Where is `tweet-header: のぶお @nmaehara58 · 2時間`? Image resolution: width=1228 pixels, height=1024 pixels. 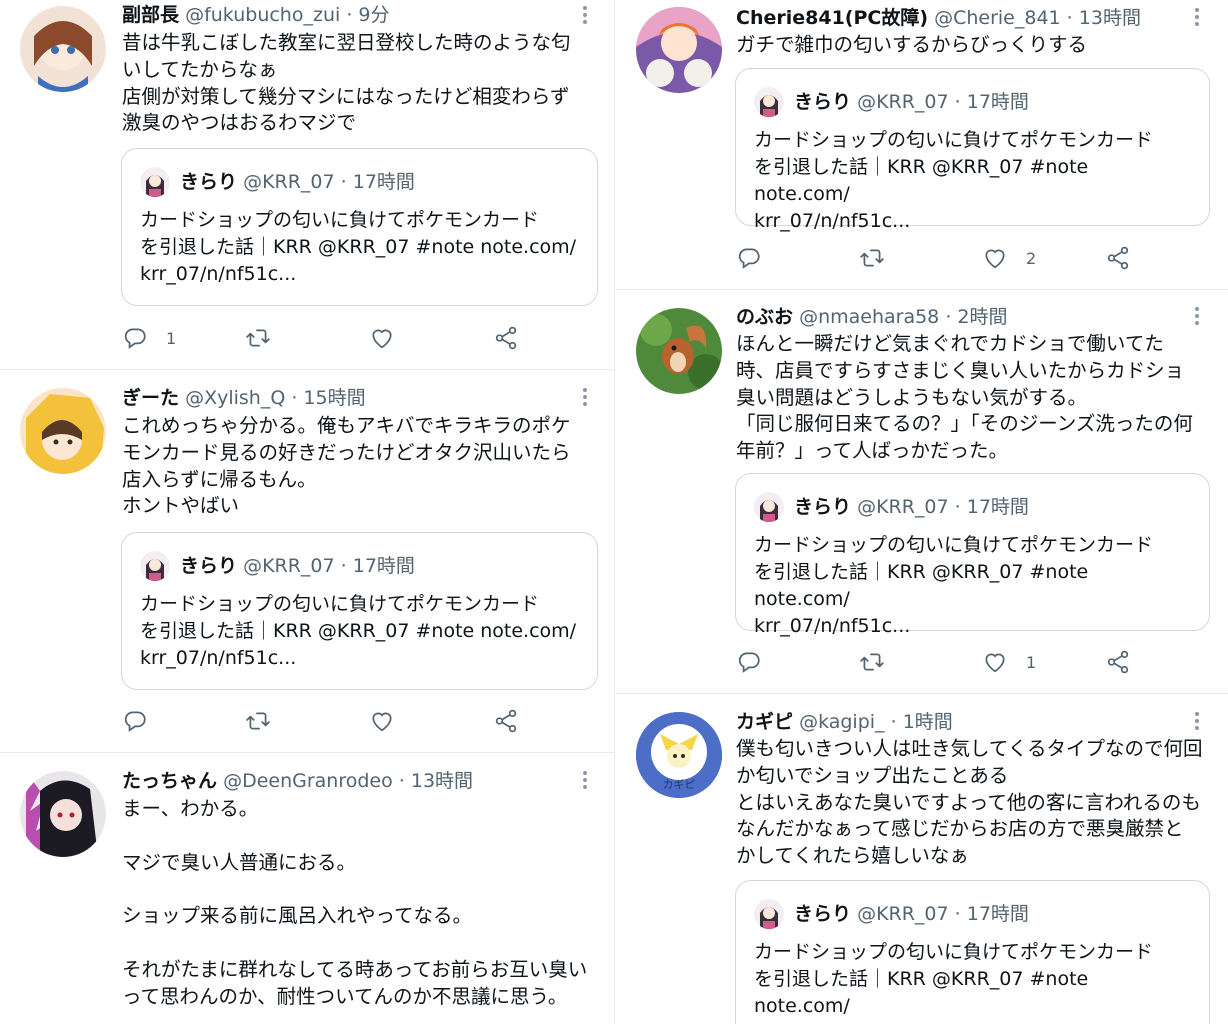
tweet-header: のぶお @nmaehara58 · 2時間 is located at coordinates (872, 317).